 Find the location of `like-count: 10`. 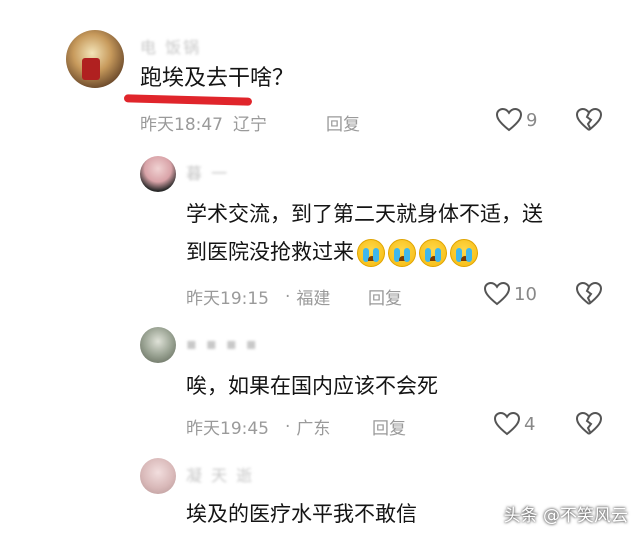

like-count: 10 is located at coordinates (525, 294).